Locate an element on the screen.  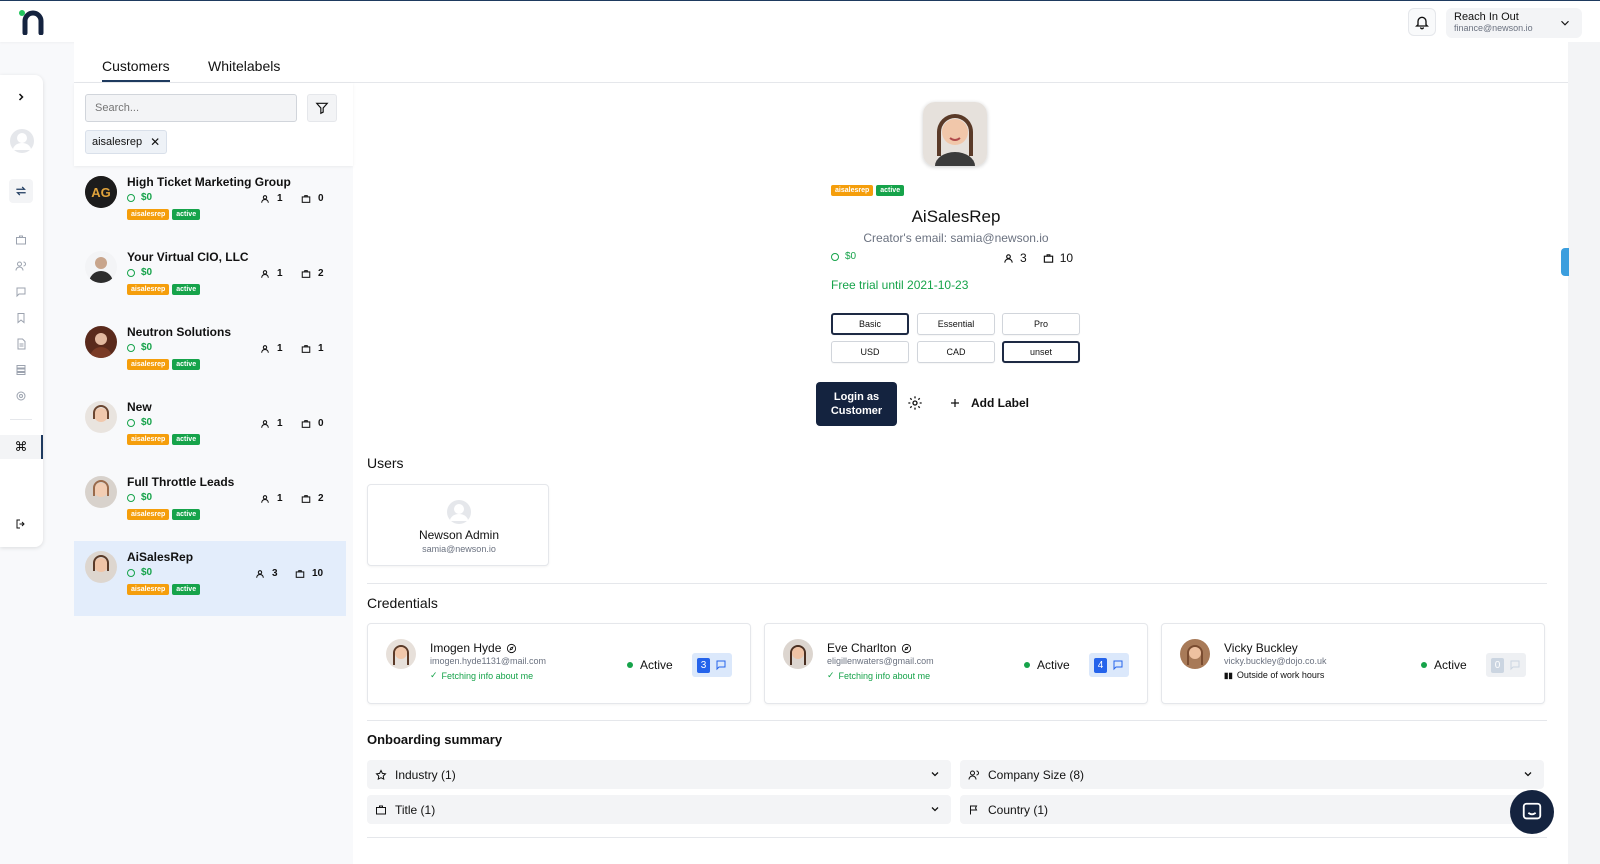
user-count-value: 3 is located at coordinates (1023, 258).